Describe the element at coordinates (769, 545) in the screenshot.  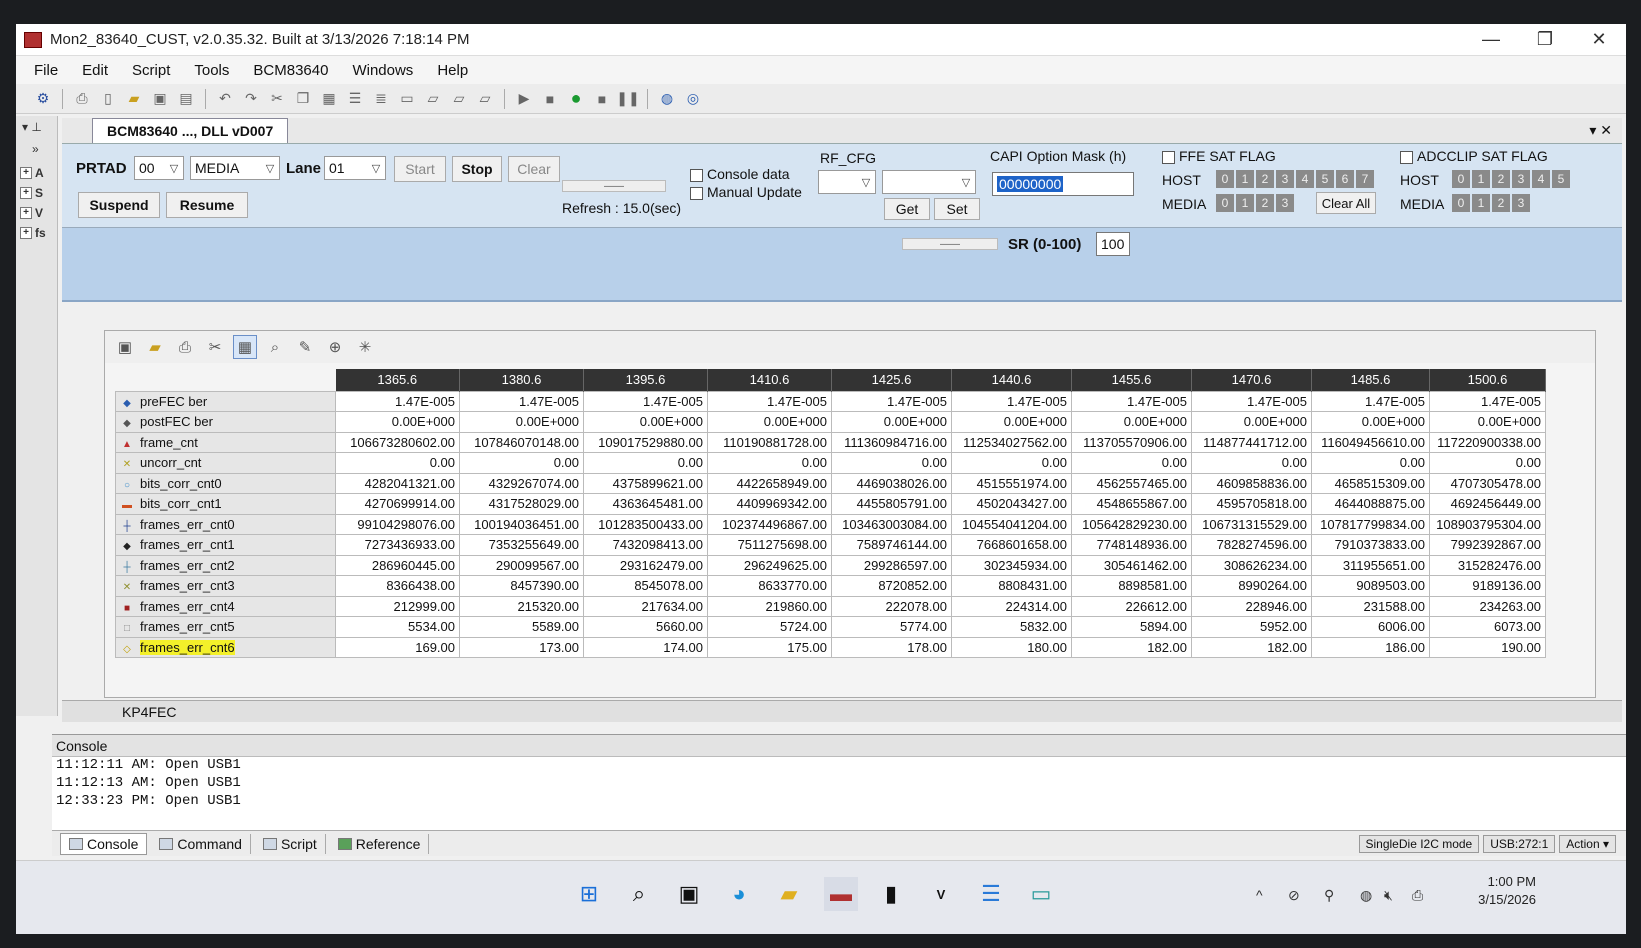
I see `table-cell: 7511275698.00` at that location.